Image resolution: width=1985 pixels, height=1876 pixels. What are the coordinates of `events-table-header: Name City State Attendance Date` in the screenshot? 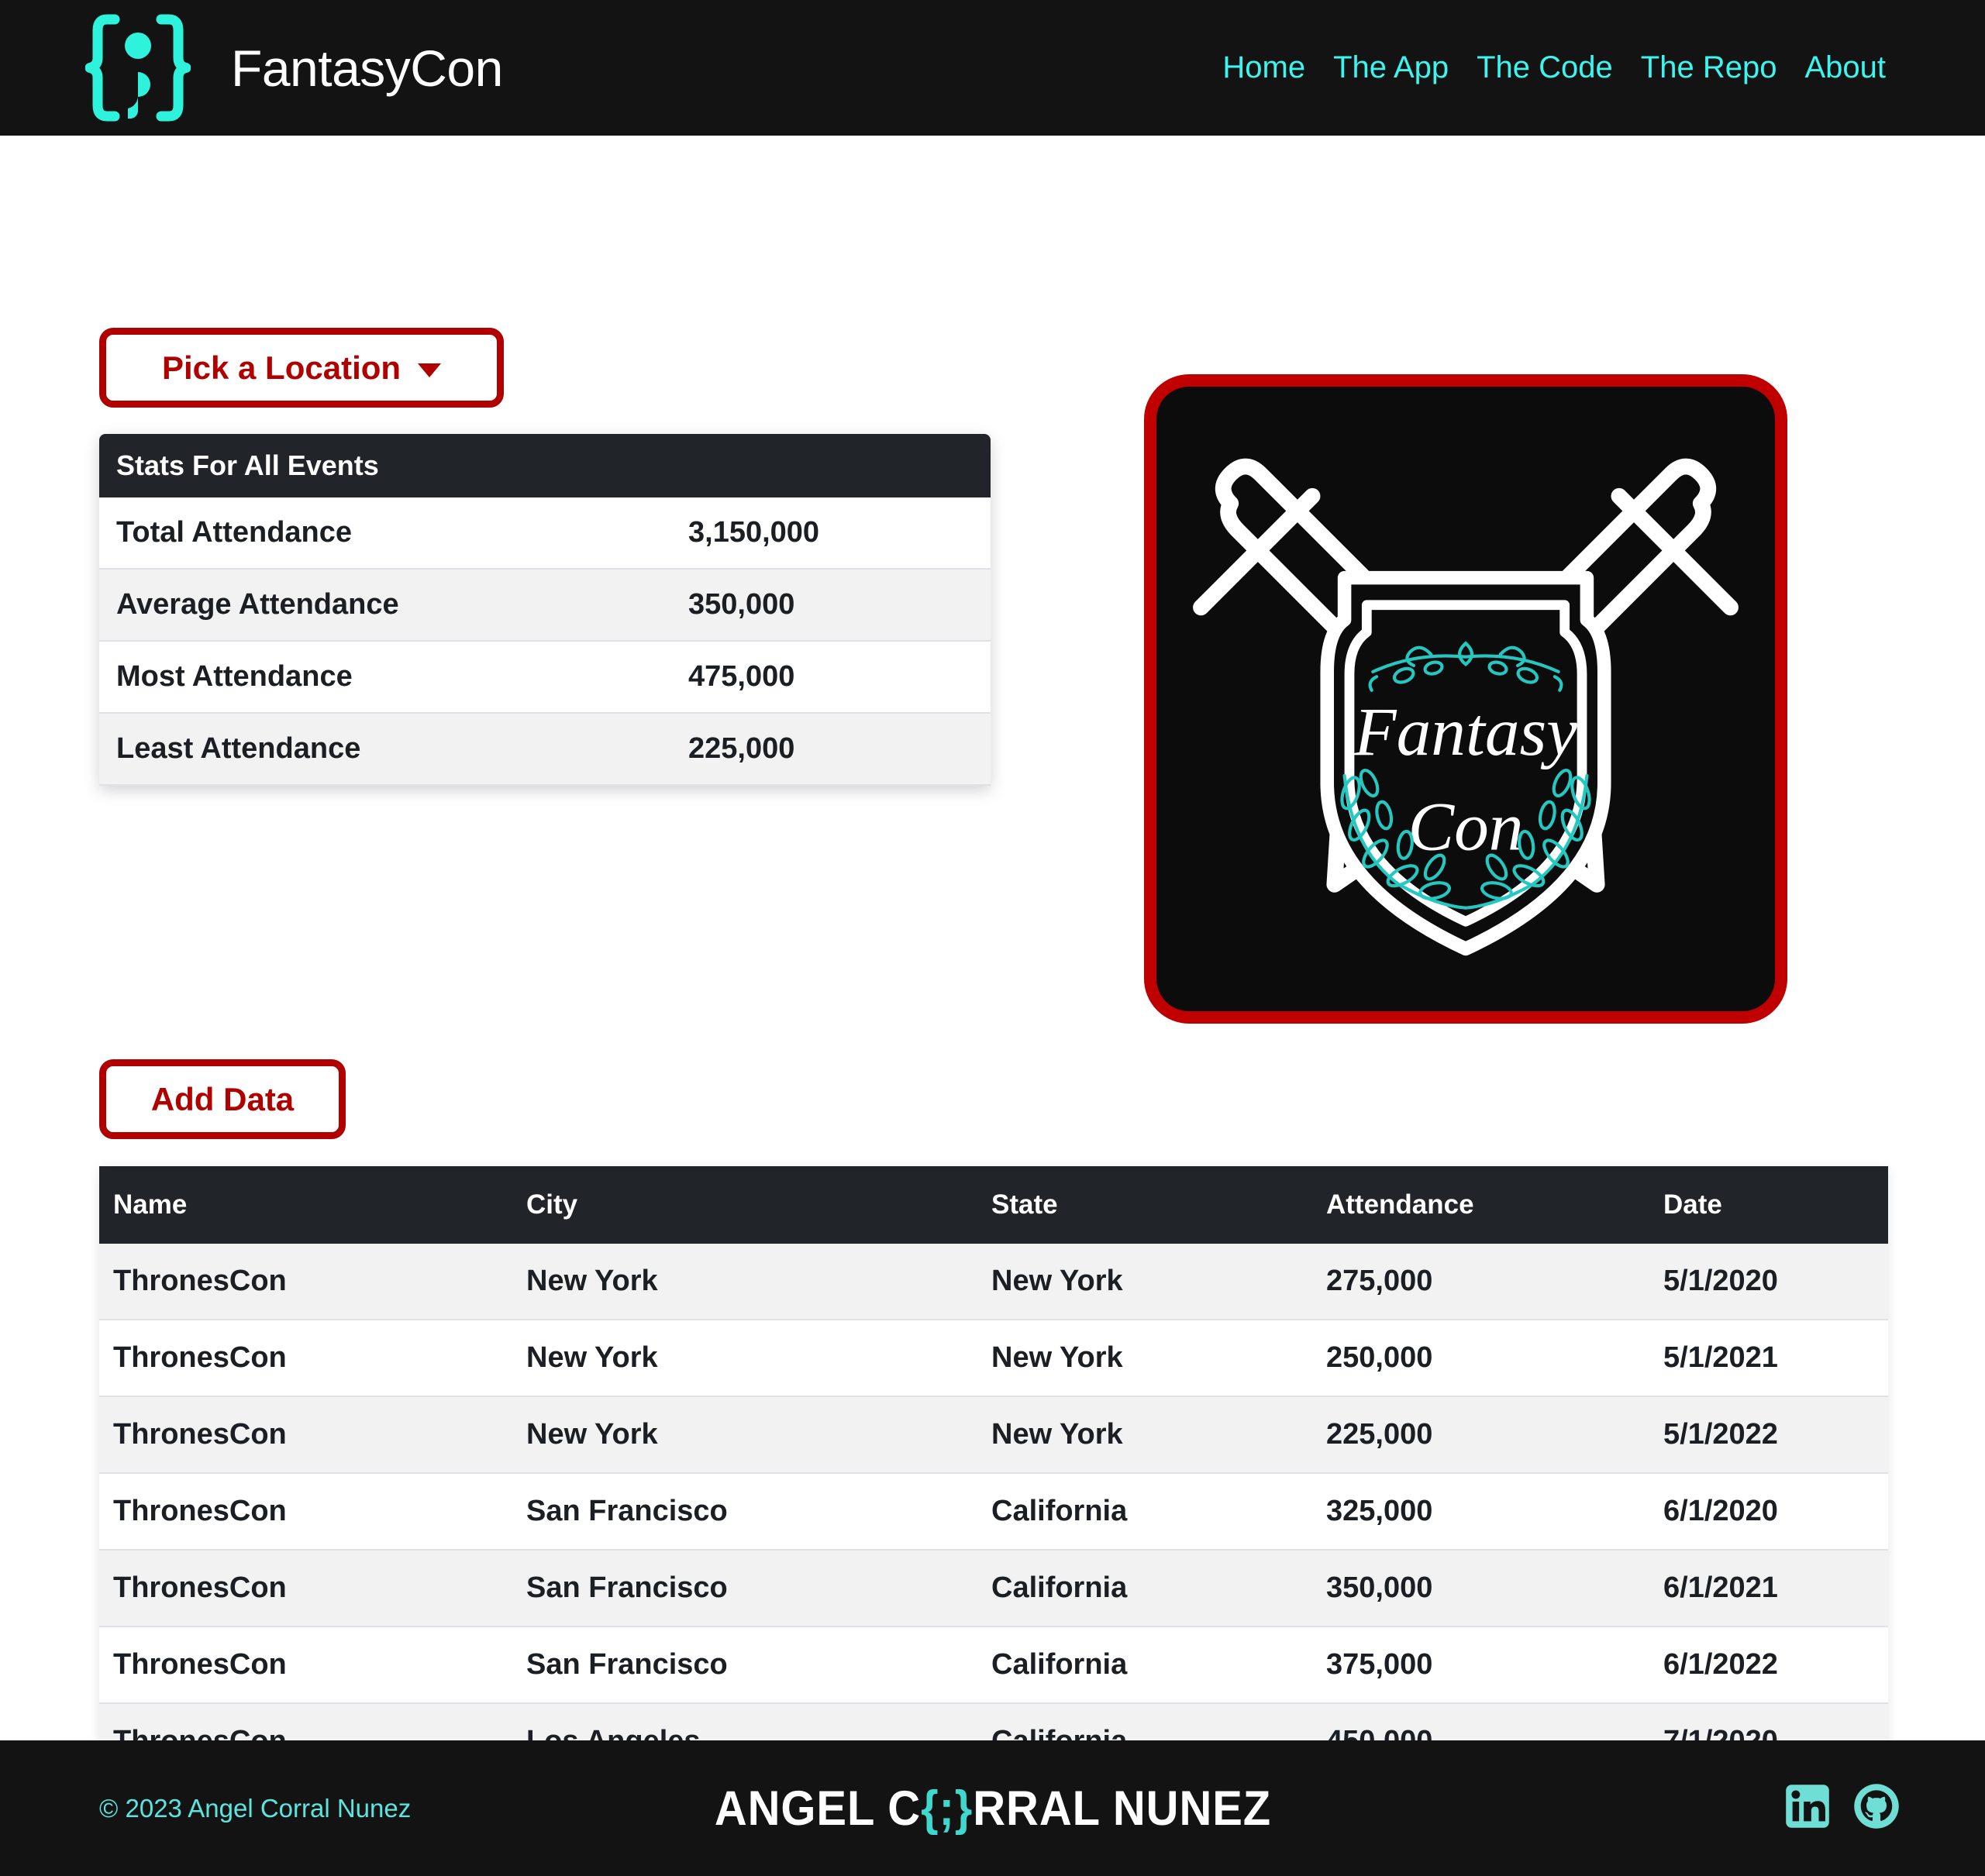 It's located at (993, 1205).